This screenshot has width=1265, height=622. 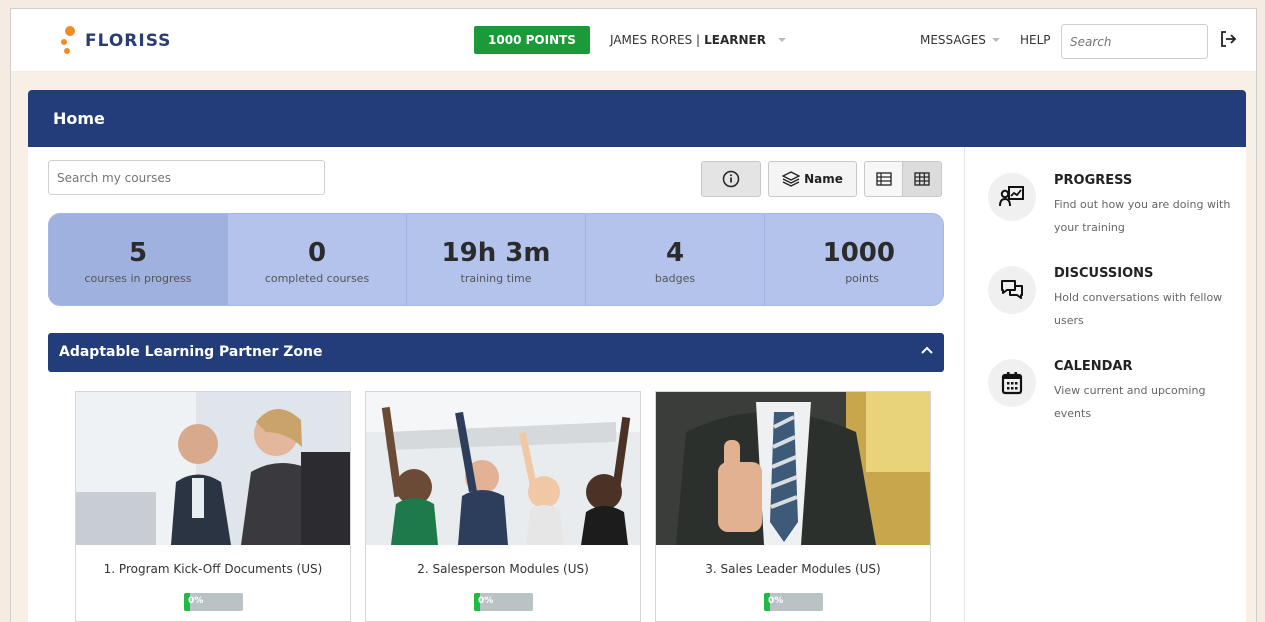 I want to click on layers-icon, so click(x=791, y=179).